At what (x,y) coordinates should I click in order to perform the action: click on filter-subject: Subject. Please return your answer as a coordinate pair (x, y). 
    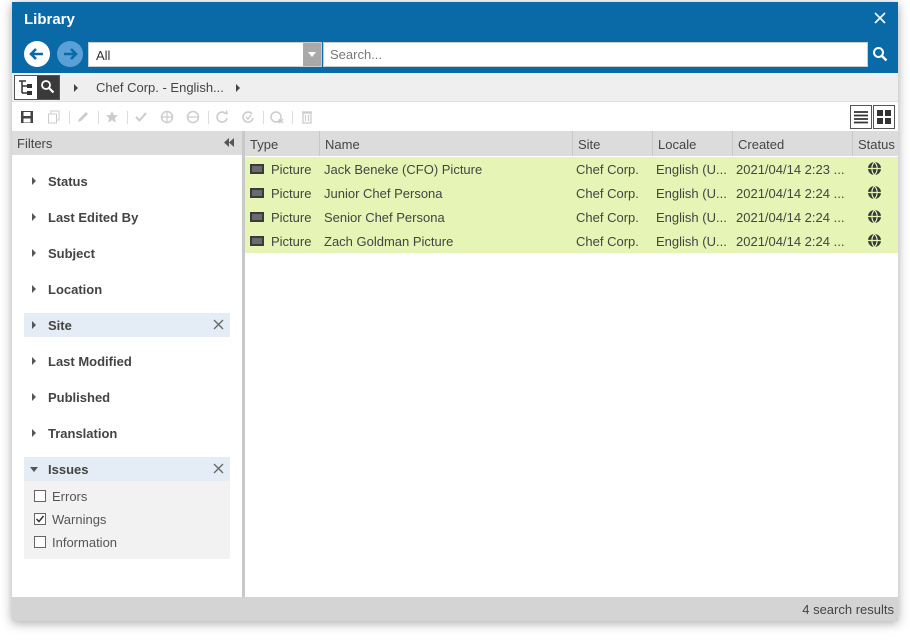
    Looking at the image, I should click on (127, 253).